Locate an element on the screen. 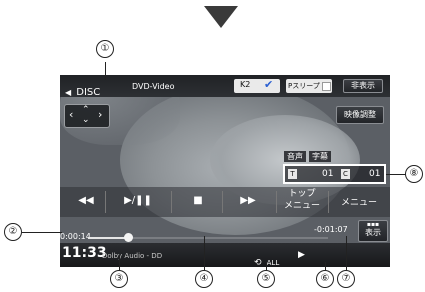  play-pause-icon: ▶/❚❚ is located at coordinates (138, 200).